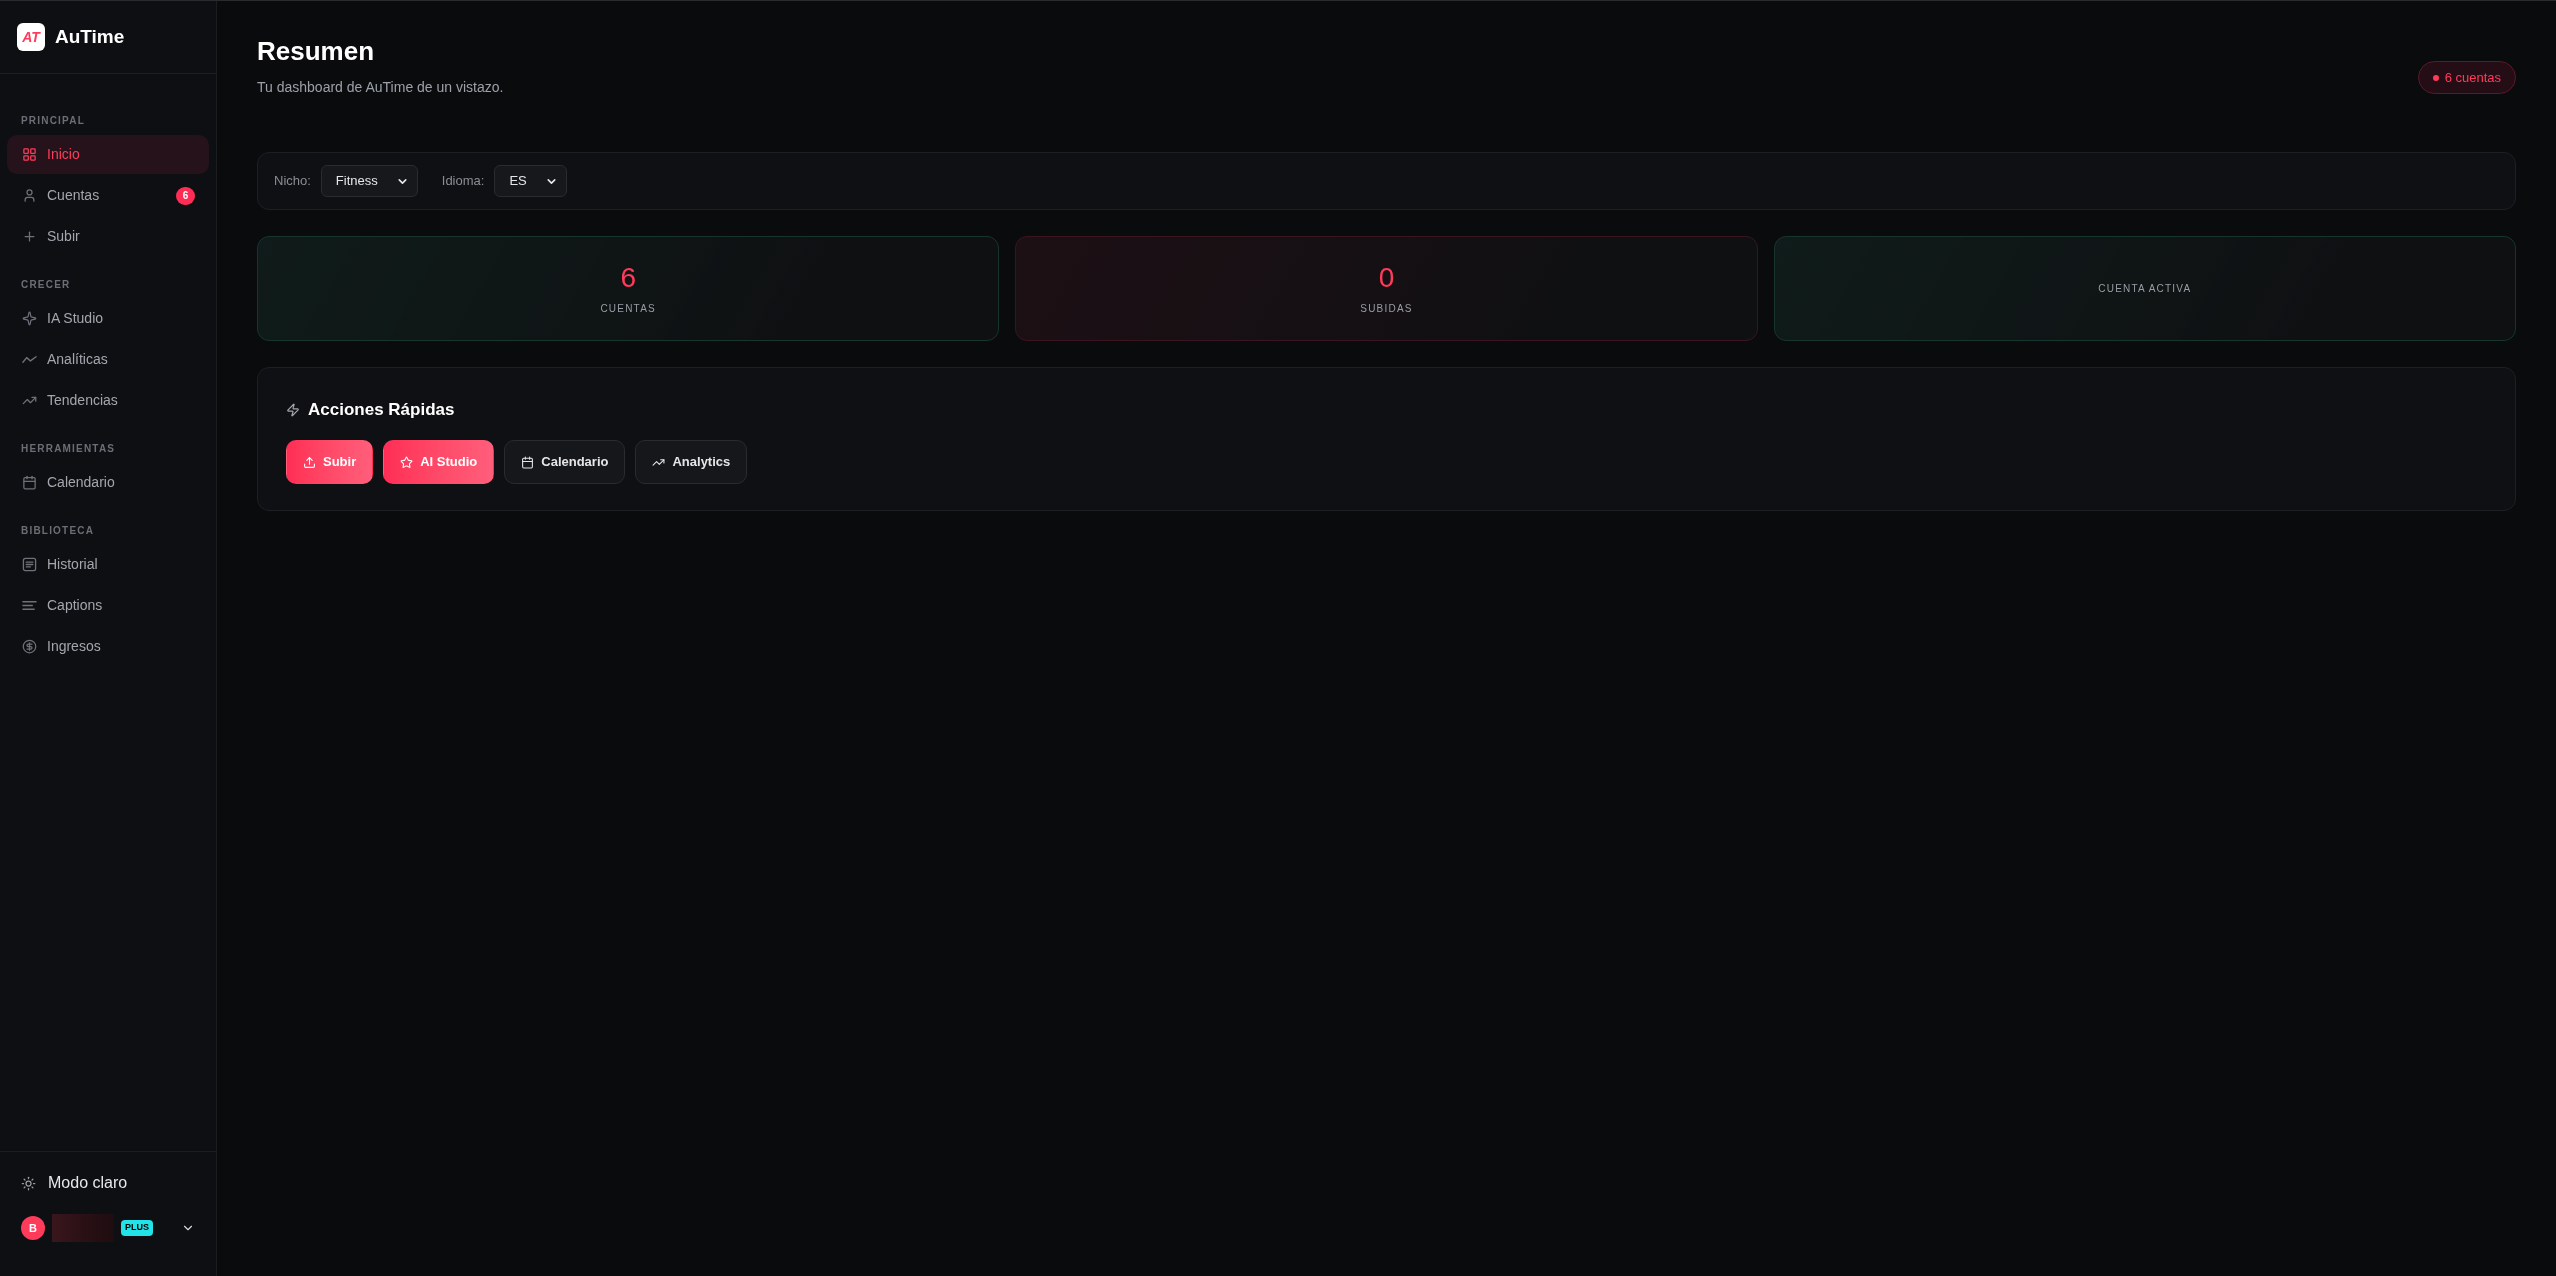 The height and width of the screenshot is (1276, 2556). What do you see at coordinates (309, 462) in the screenshot?
I see `upload-icon` at bounding box center [309, 462].